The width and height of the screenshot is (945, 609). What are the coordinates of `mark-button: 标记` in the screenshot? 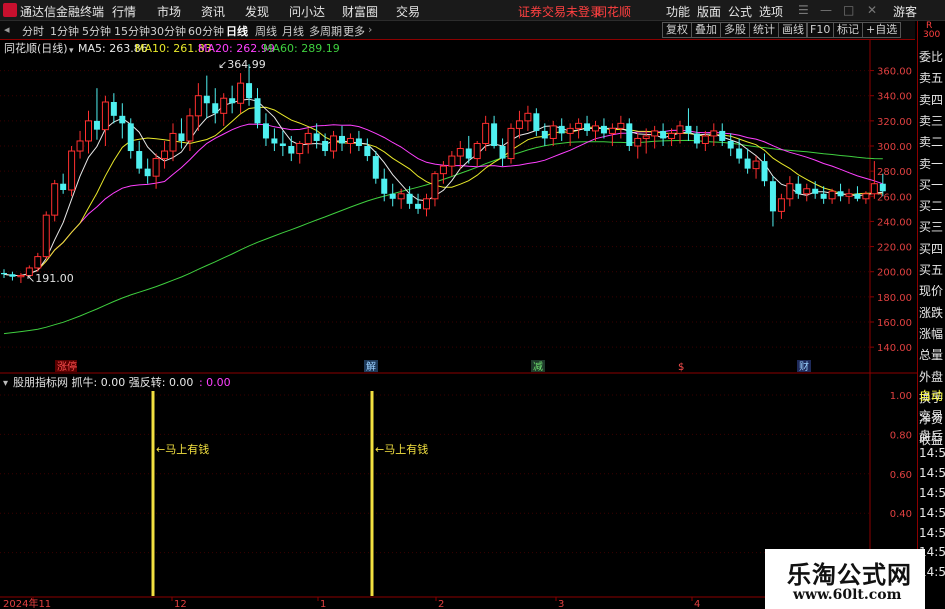 It's located at (848, 30).